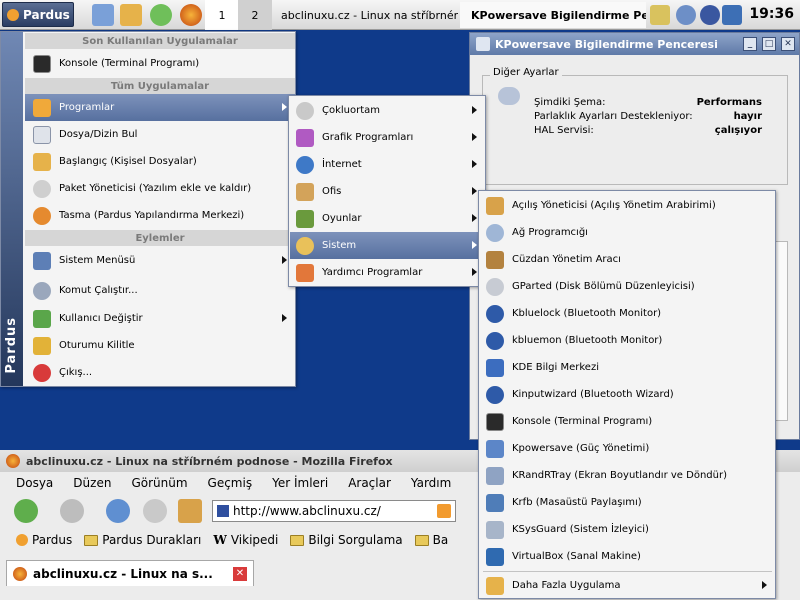  I want to click on bookmark-vikipedi: W Vikipedi, so click(245, 540).